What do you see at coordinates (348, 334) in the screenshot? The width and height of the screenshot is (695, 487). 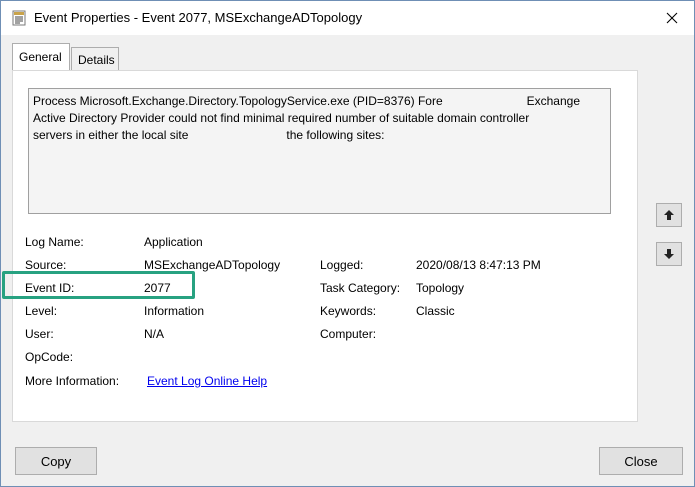 I see `computer-label: Computer:` at bounding box center [348, 334].